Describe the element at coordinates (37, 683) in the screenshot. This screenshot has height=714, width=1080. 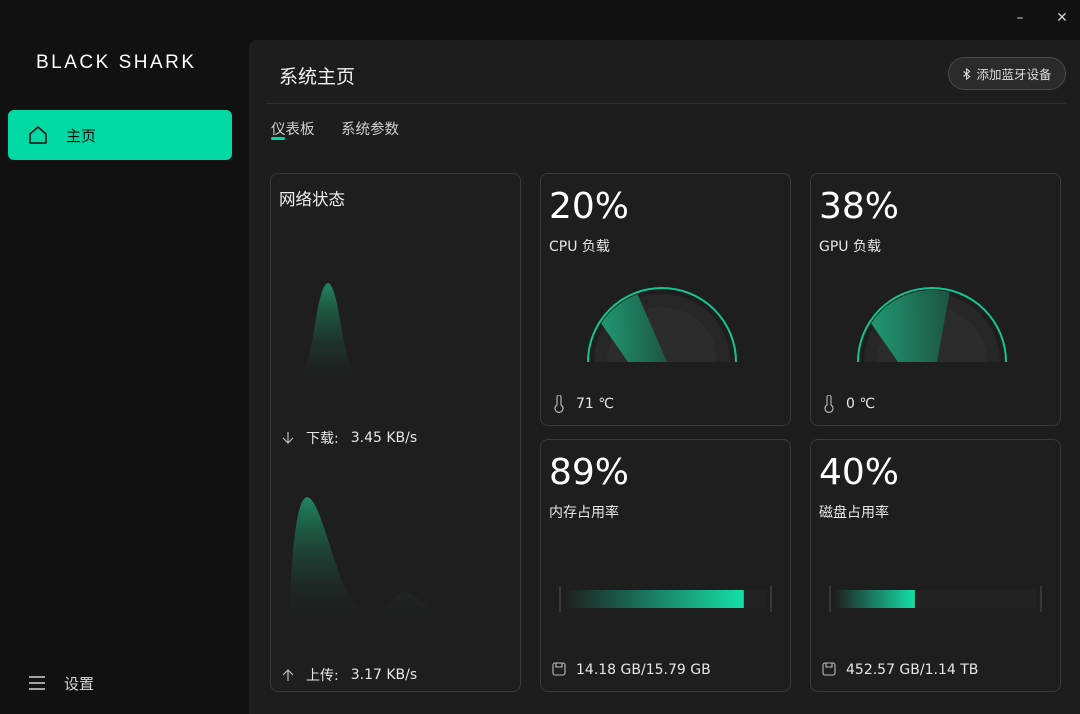
I see `menu-icon` at that location.